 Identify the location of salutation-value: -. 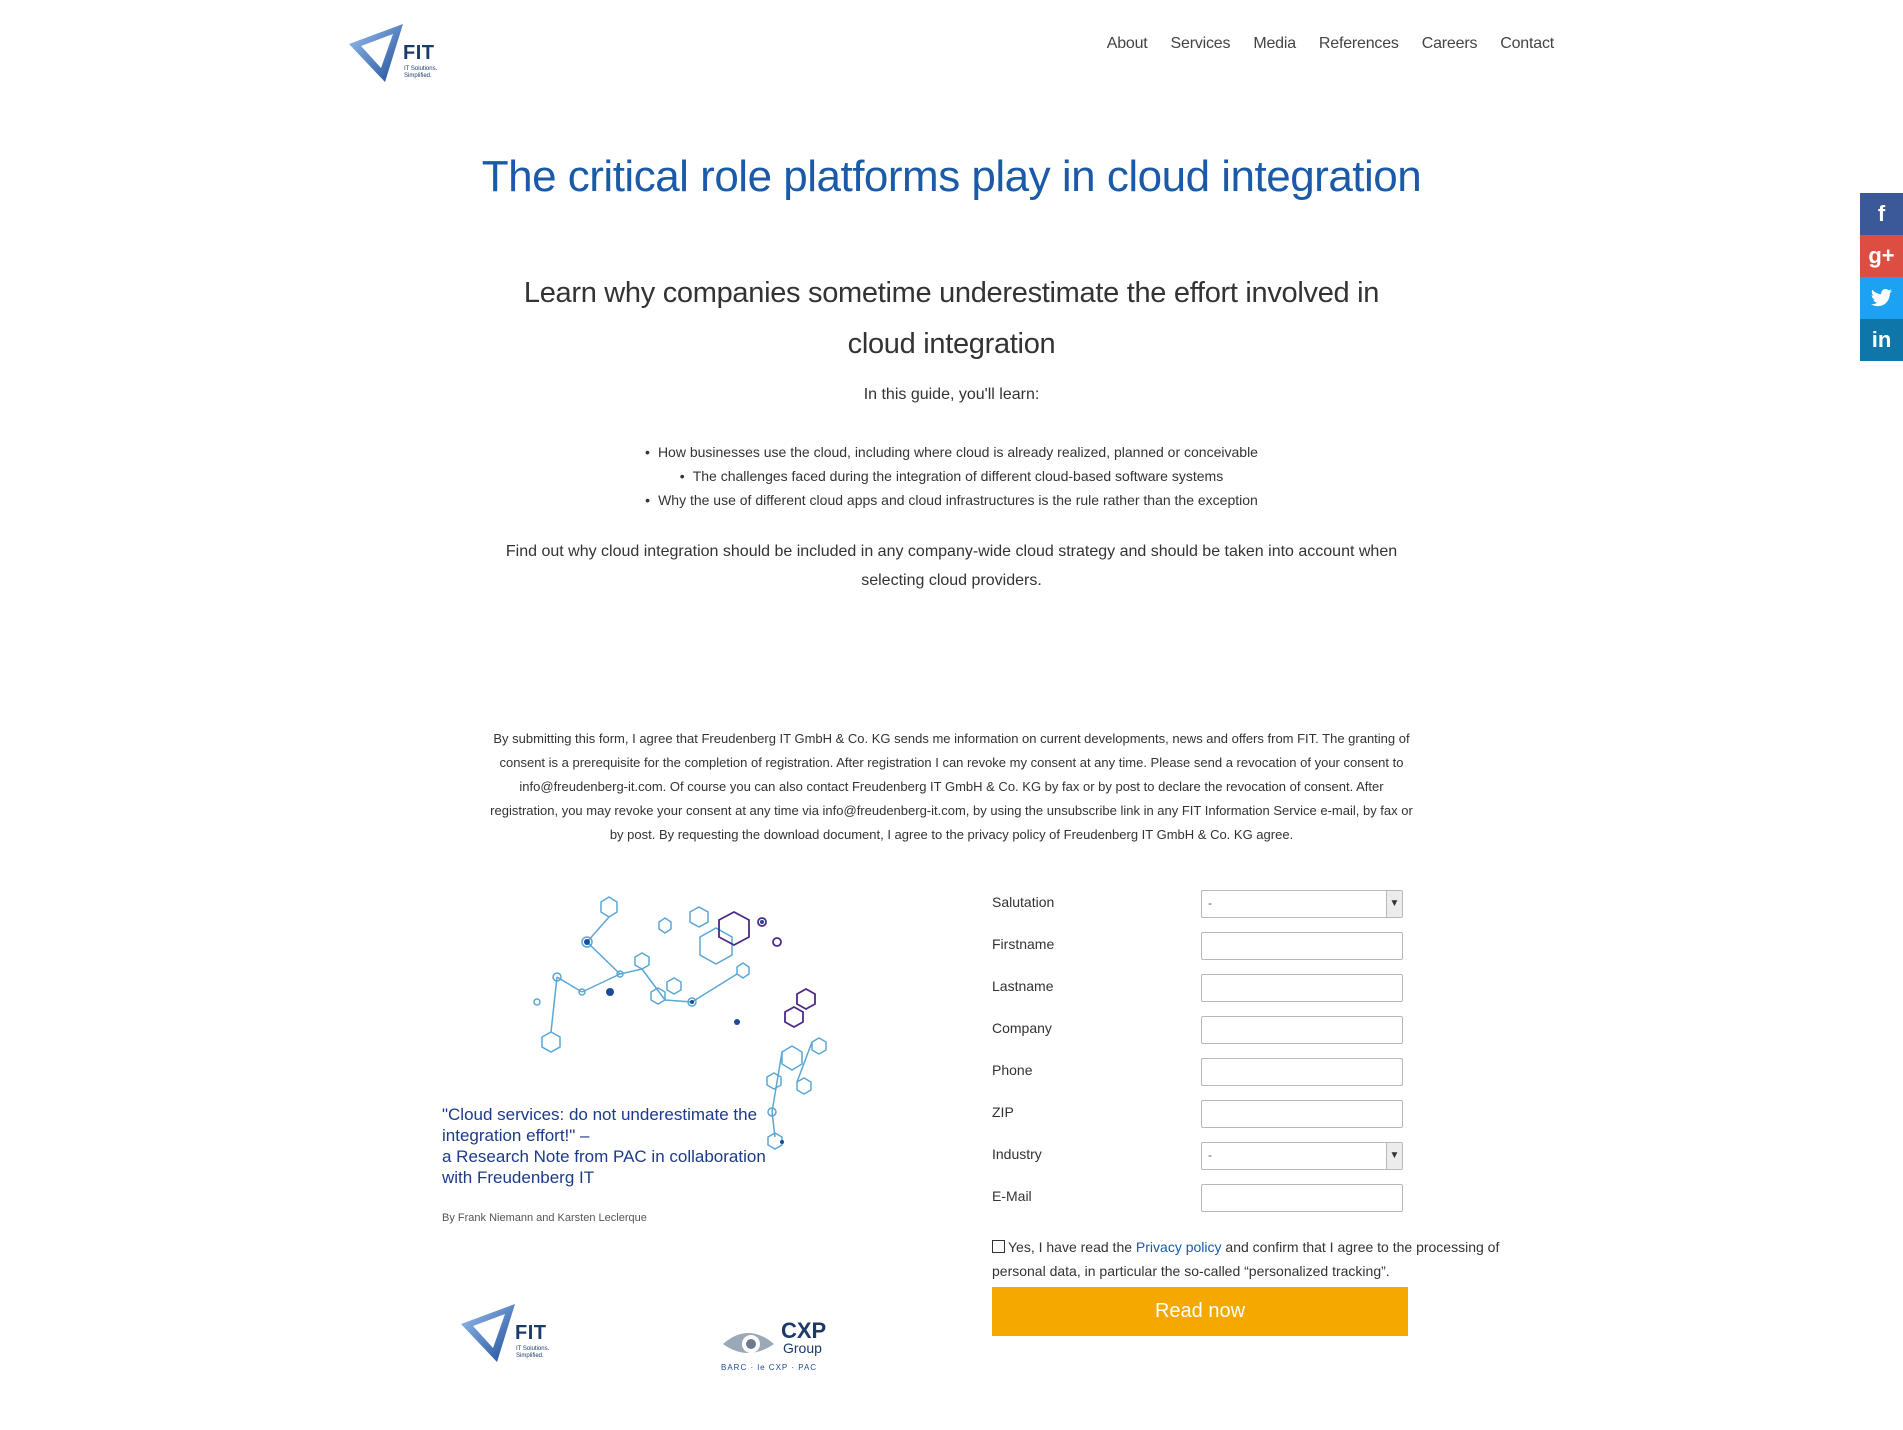
(1210, 903).